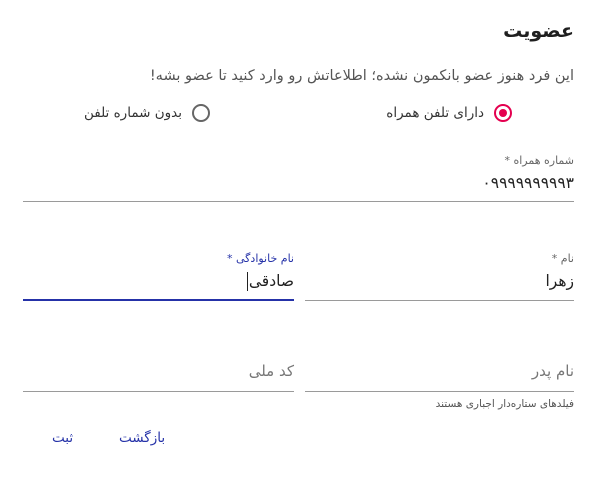 This screenshot has width=600, height=489. I want to click on radio-checked-icon, so click(503, 113).